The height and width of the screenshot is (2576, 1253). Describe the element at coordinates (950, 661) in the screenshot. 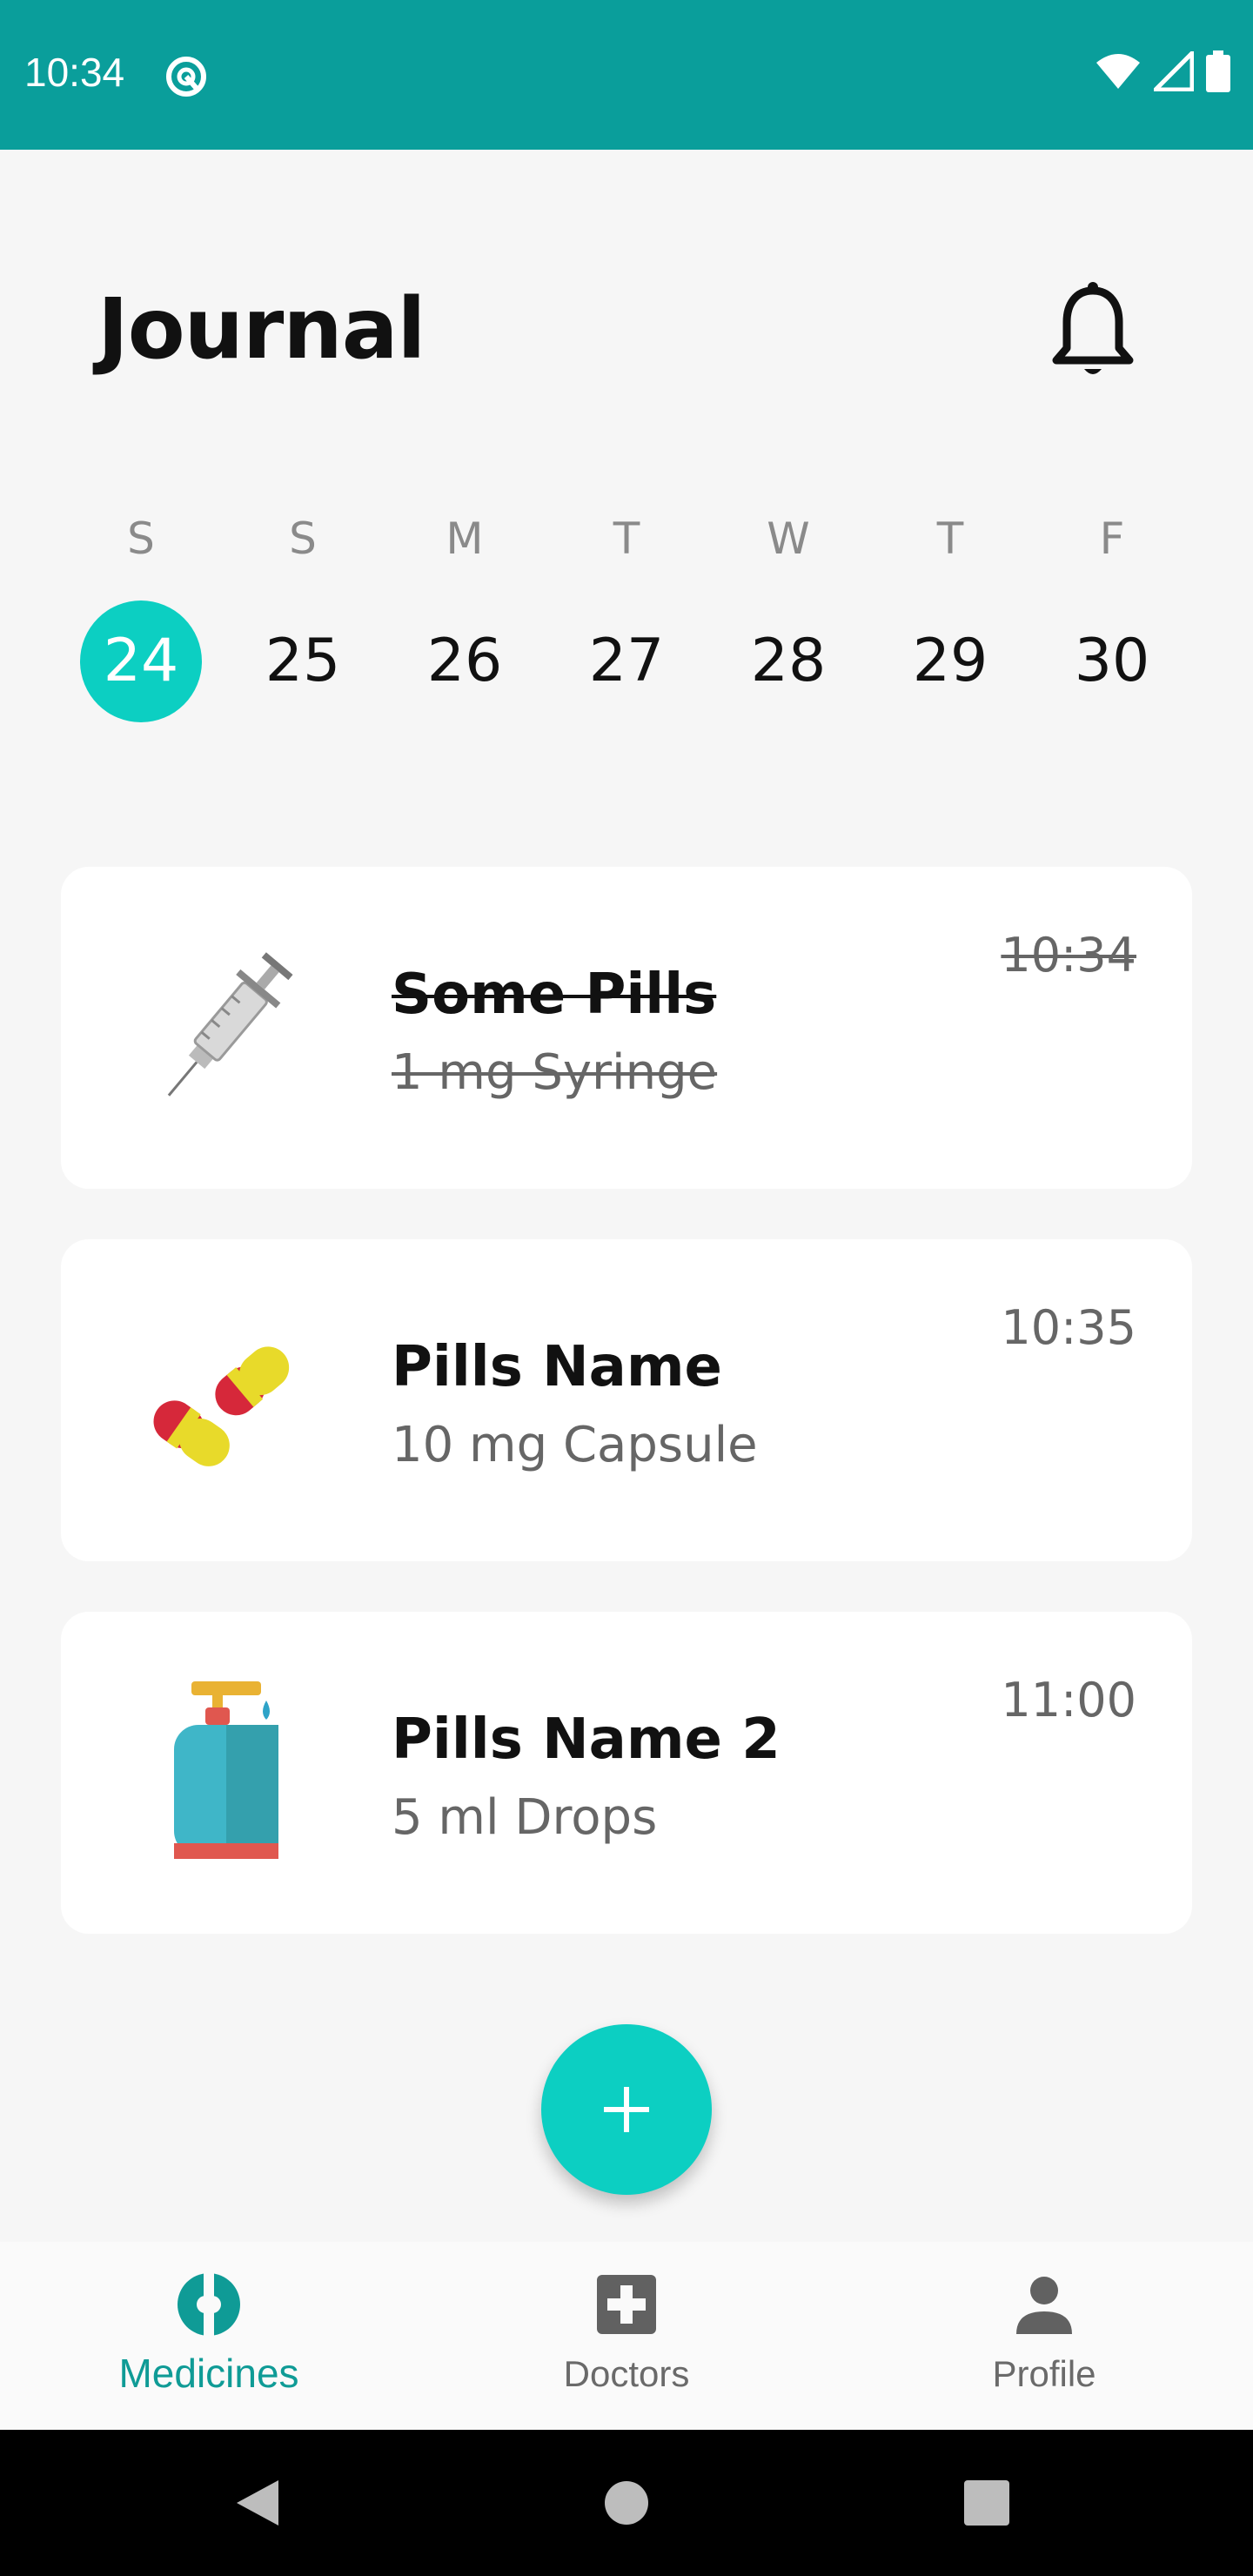

I see `day-number: 29` at that location.